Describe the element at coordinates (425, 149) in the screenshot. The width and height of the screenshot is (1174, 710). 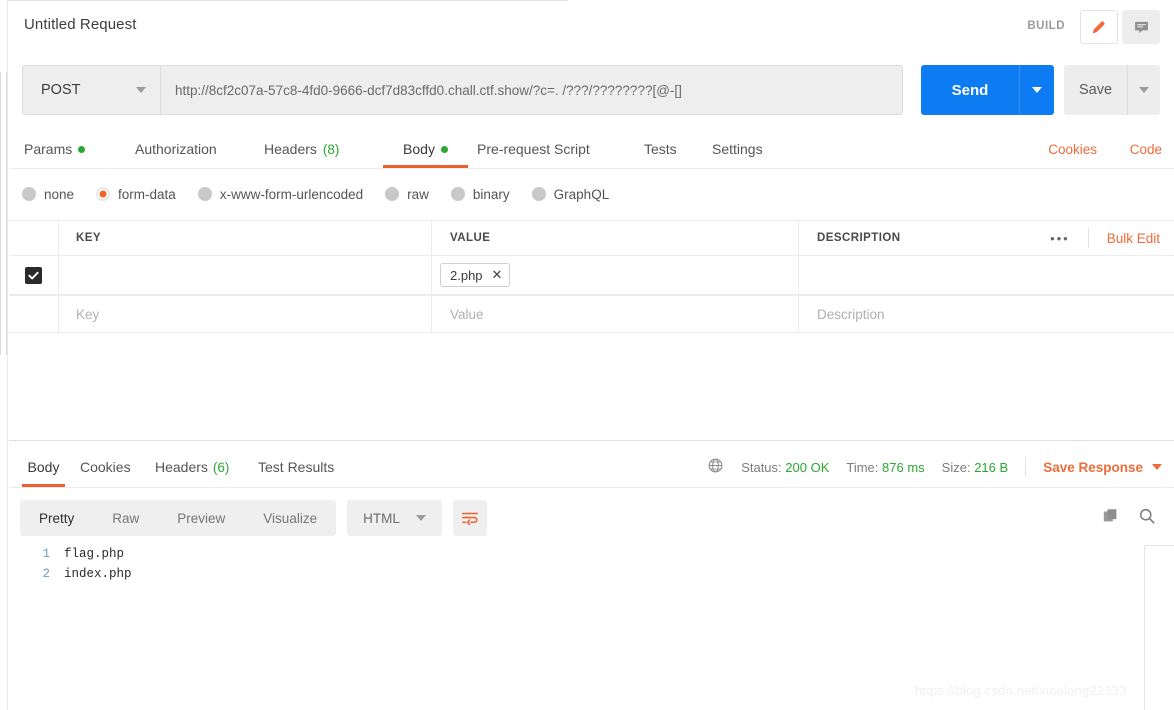
I see `tab-body: Body` at that location.